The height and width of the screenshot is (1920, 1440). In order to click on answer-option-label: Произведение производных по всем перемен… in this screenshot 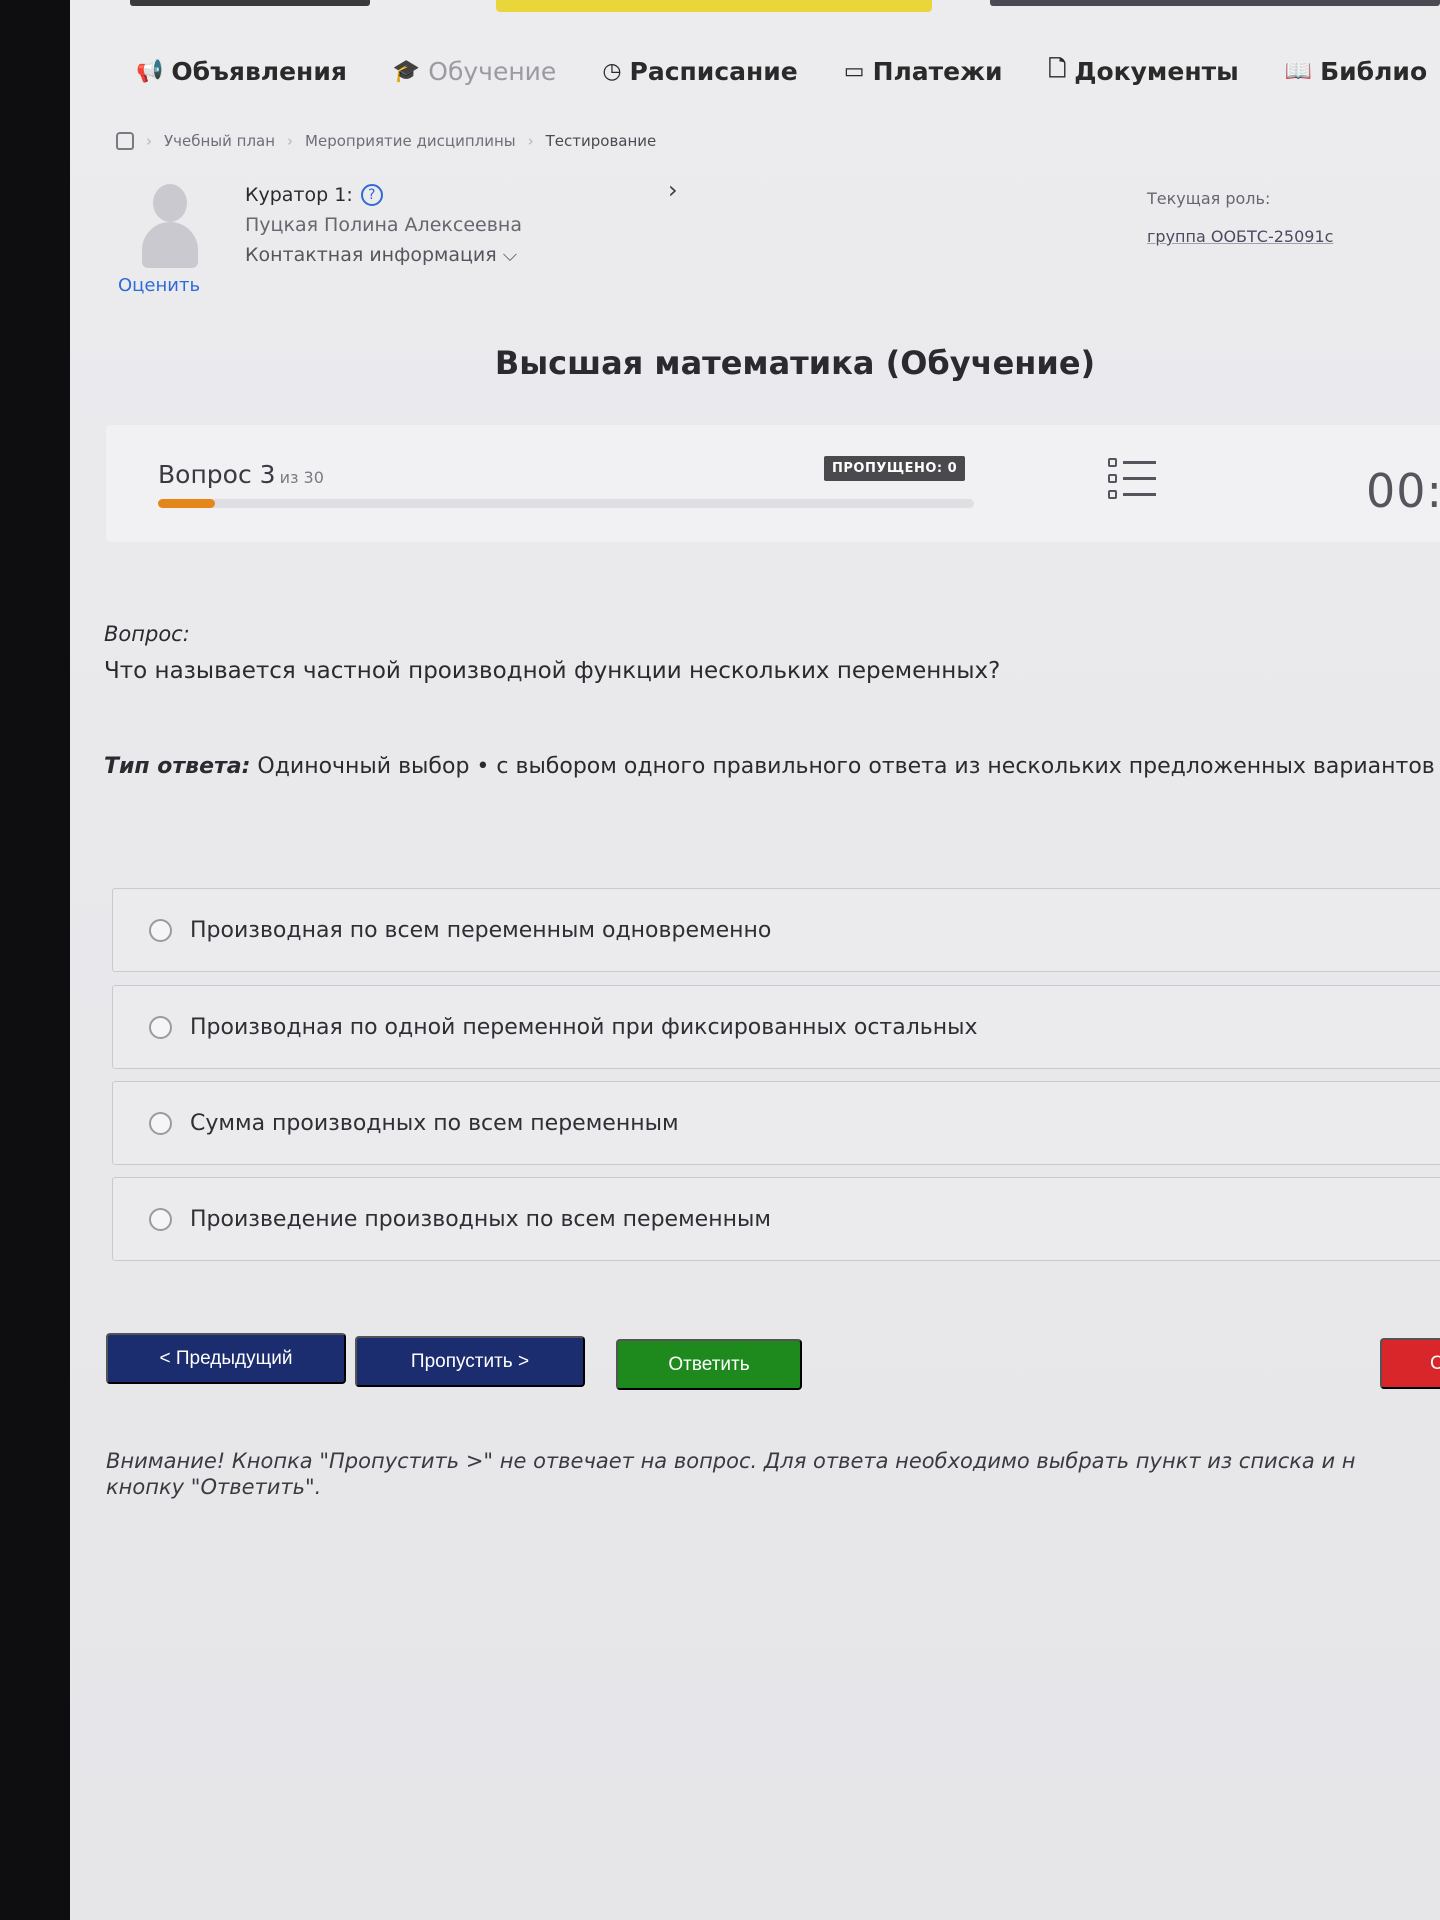, I will do `click(480, 1219)`.